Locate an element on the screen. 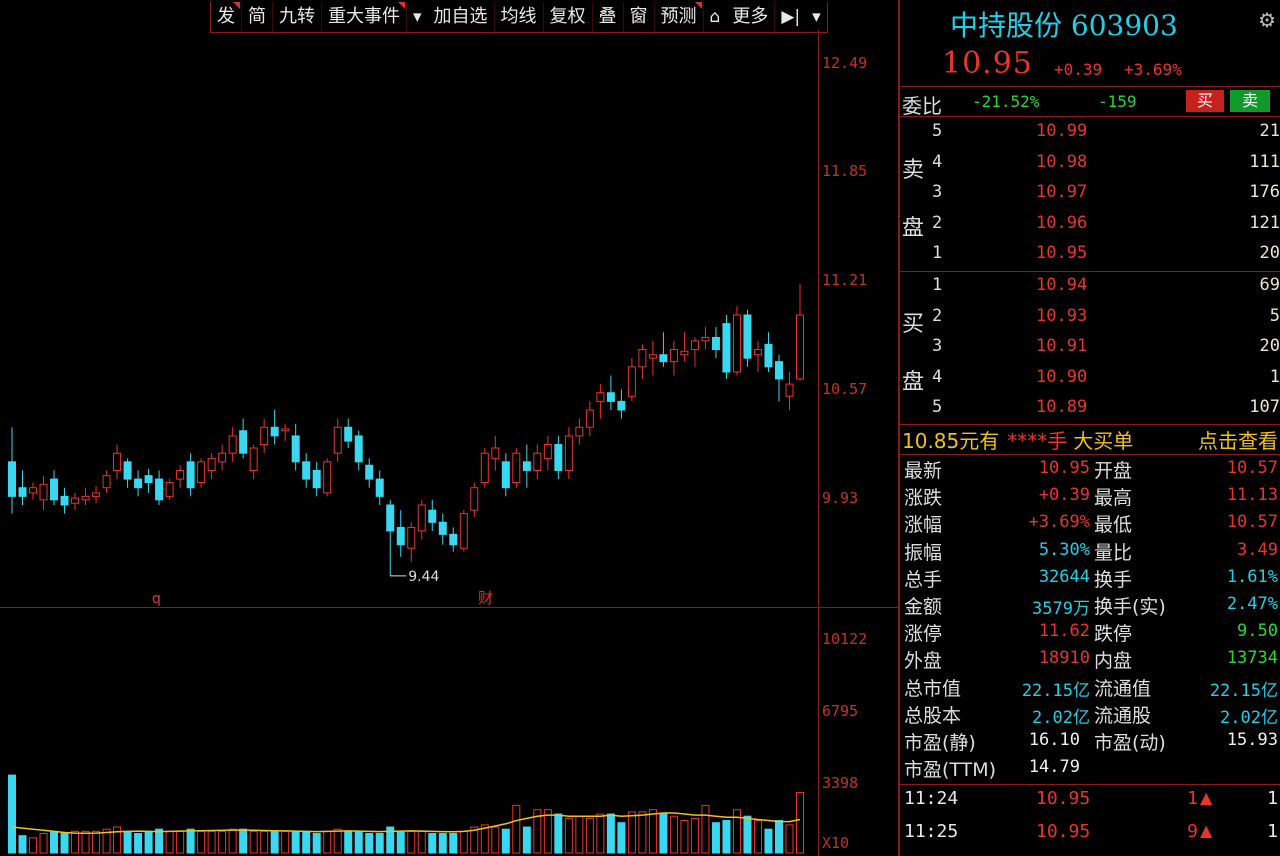 This screenshot has height=856, width=1280. price-tick-label: 10.57 is located at coordinates (845, 389).